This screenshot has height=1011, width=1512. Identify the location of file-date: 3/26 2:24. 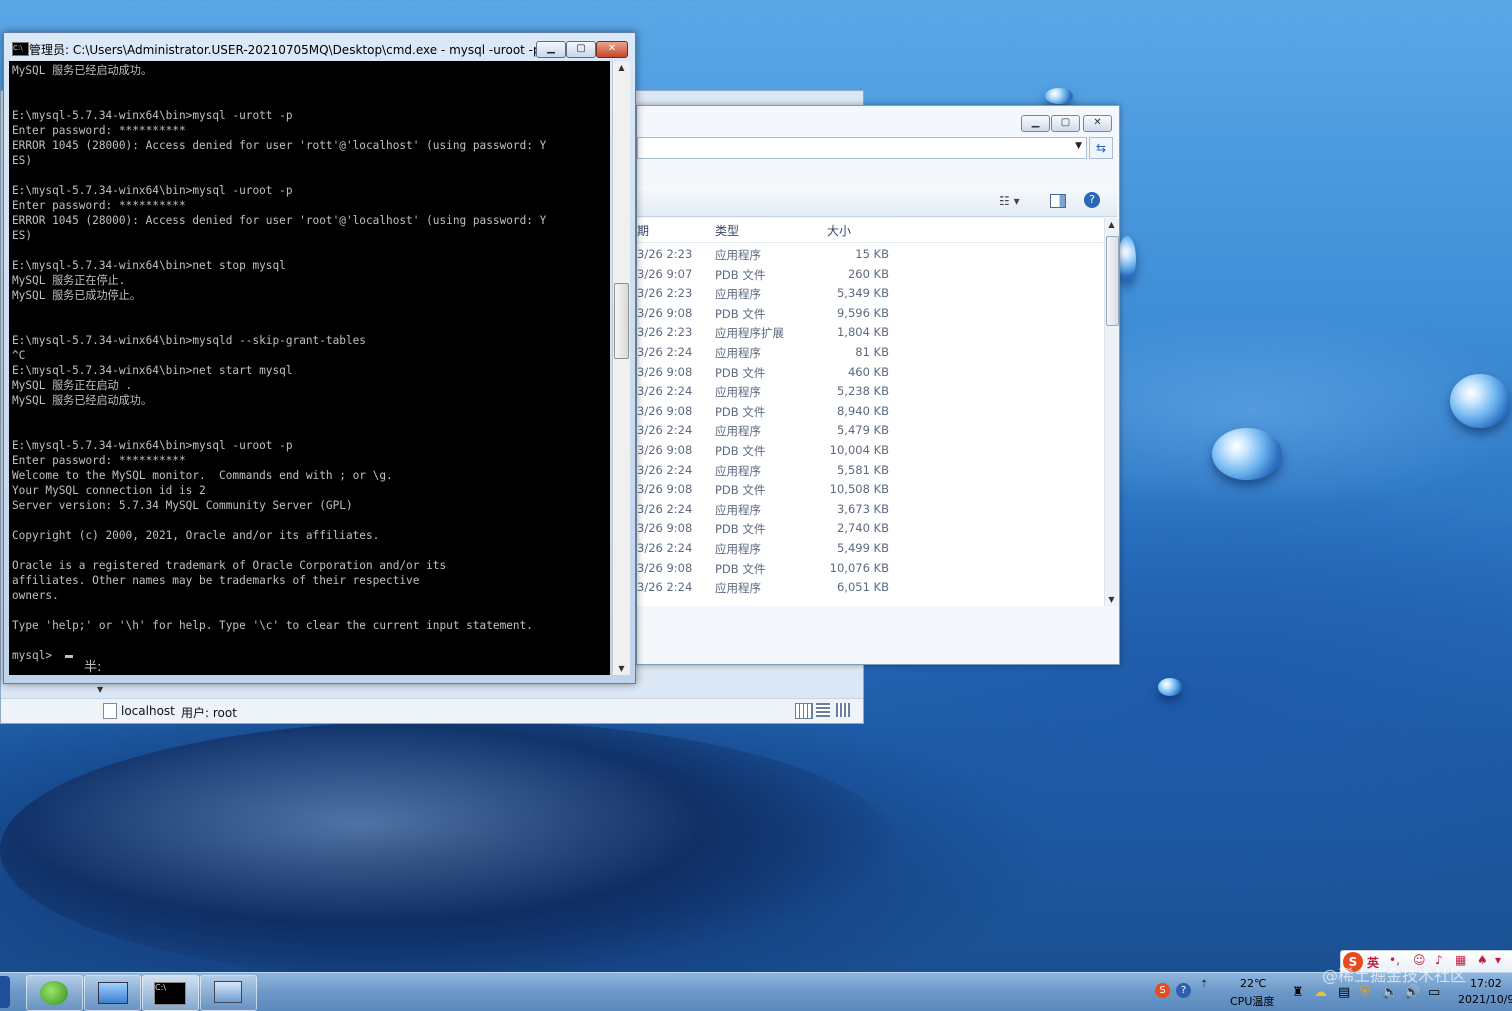
(665, 587).